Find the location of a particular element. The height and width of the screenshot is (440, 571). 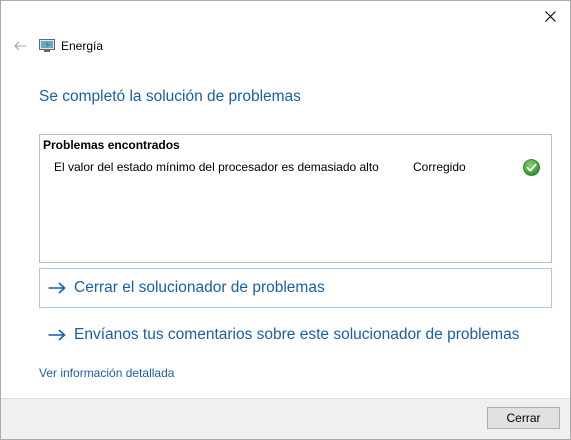

window-title: Energía is located at coordinates (82, 46).